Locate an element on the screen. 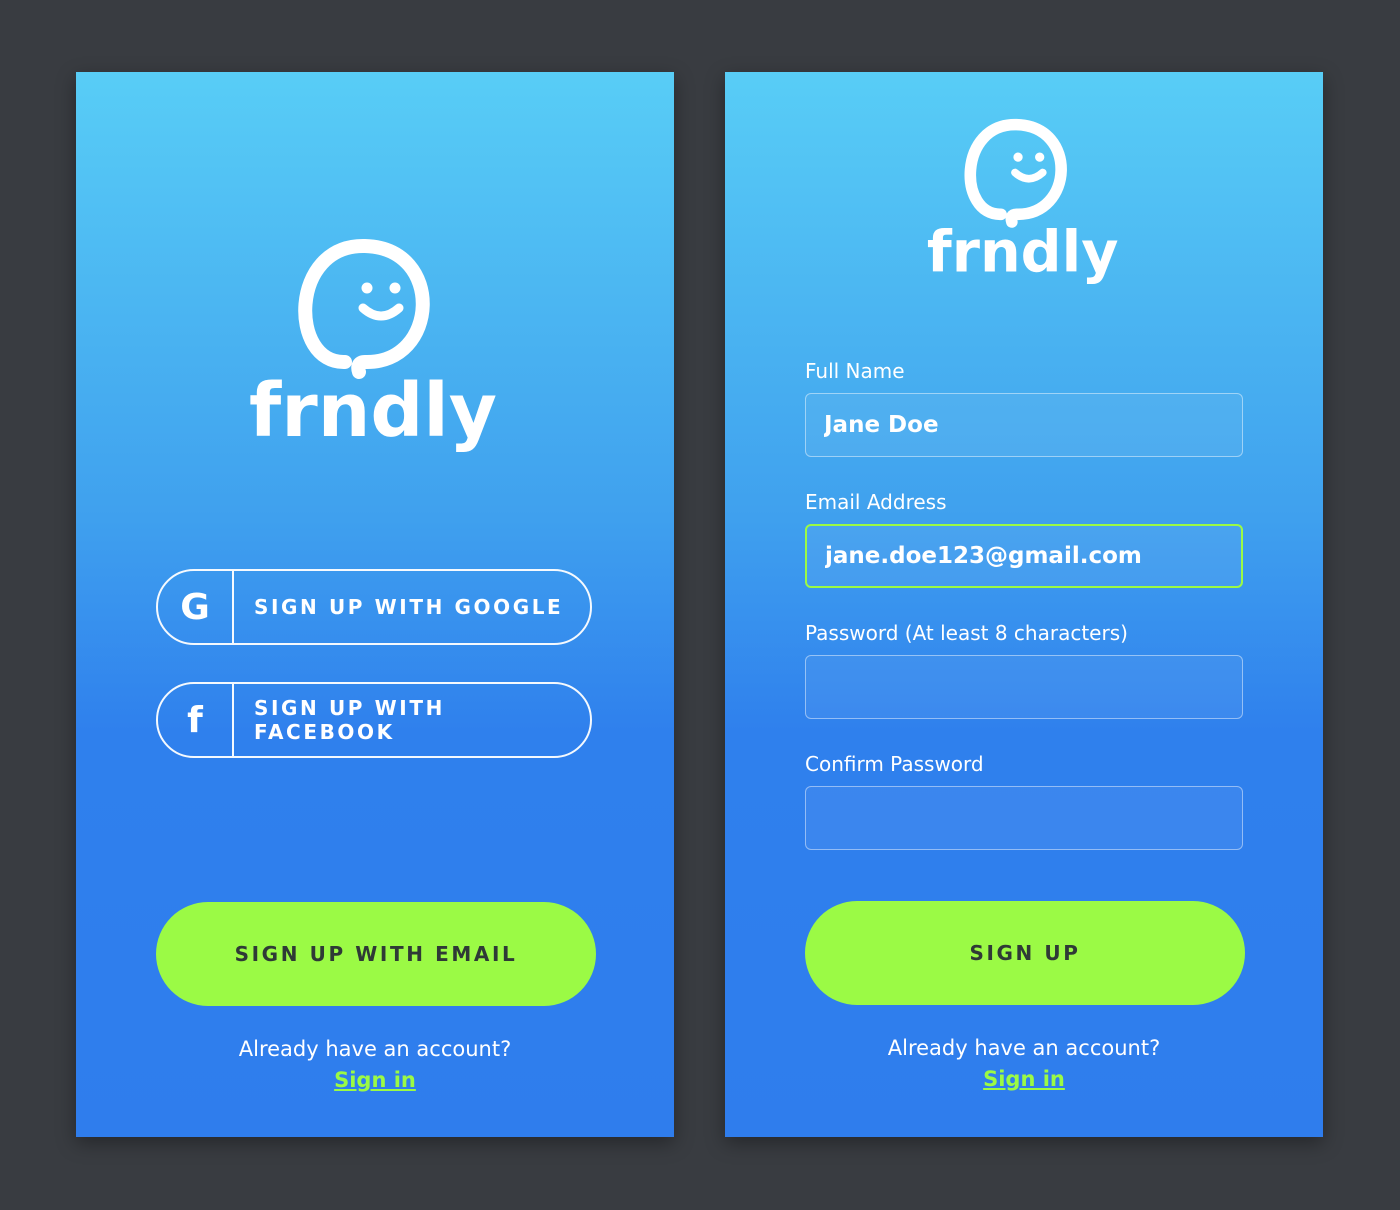  full-name-label: Full Name is located at coordinates (855, 371).